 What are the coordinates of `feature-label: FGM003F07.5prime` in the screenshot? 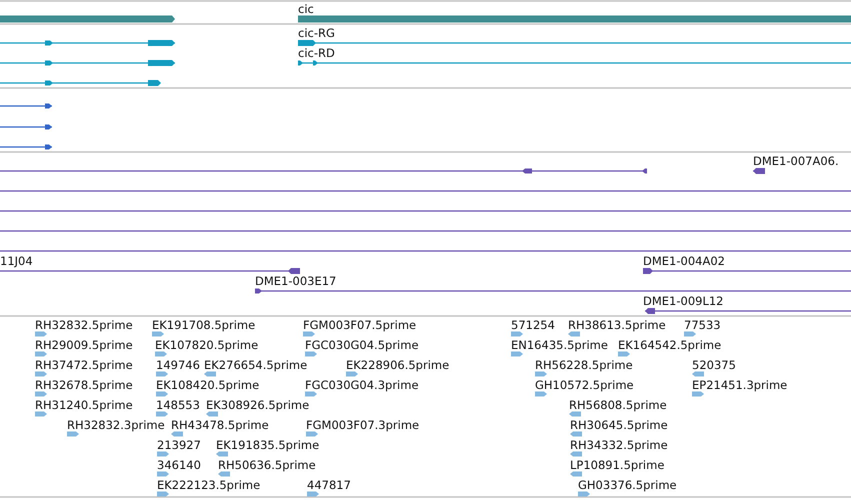 It's located at (359, 325).